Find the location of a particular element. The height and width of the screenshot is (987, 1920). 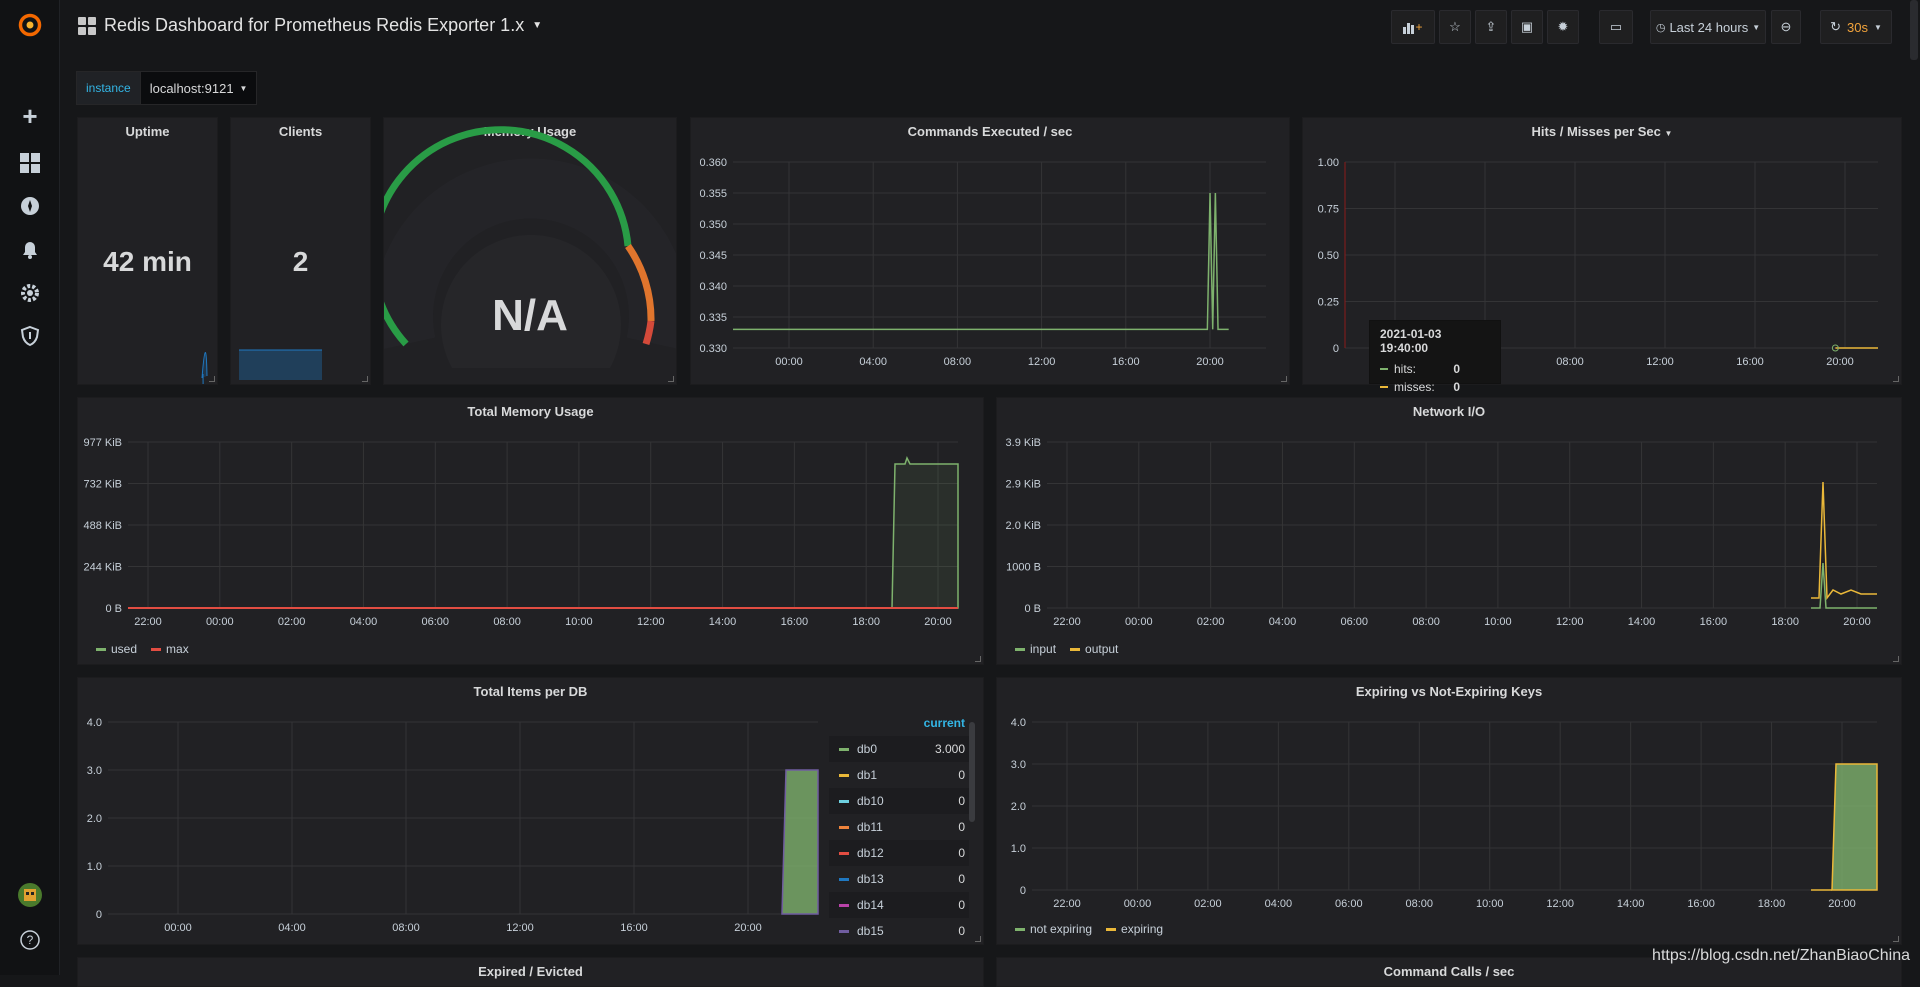

share-button: ⇪ is located at coordinates (1491, 27).